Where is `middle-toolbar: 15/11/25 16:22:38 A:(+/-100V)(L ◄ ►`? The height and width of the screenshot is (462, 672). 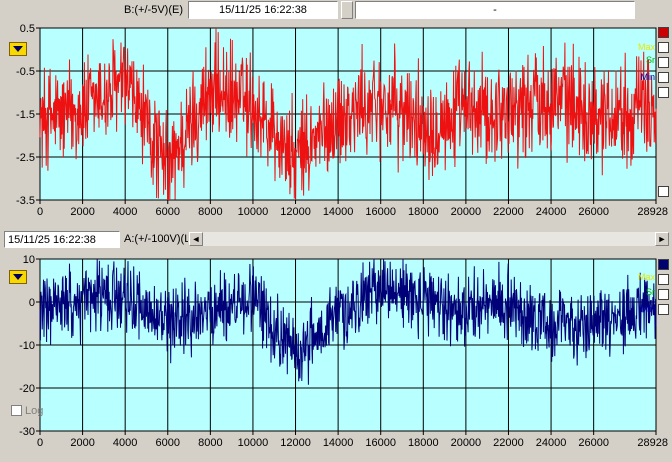 middle-toolbar: 15/11/25 16:22:38 A:(+/-100V)(L ◄ ► is located at coordinates (336, 239).